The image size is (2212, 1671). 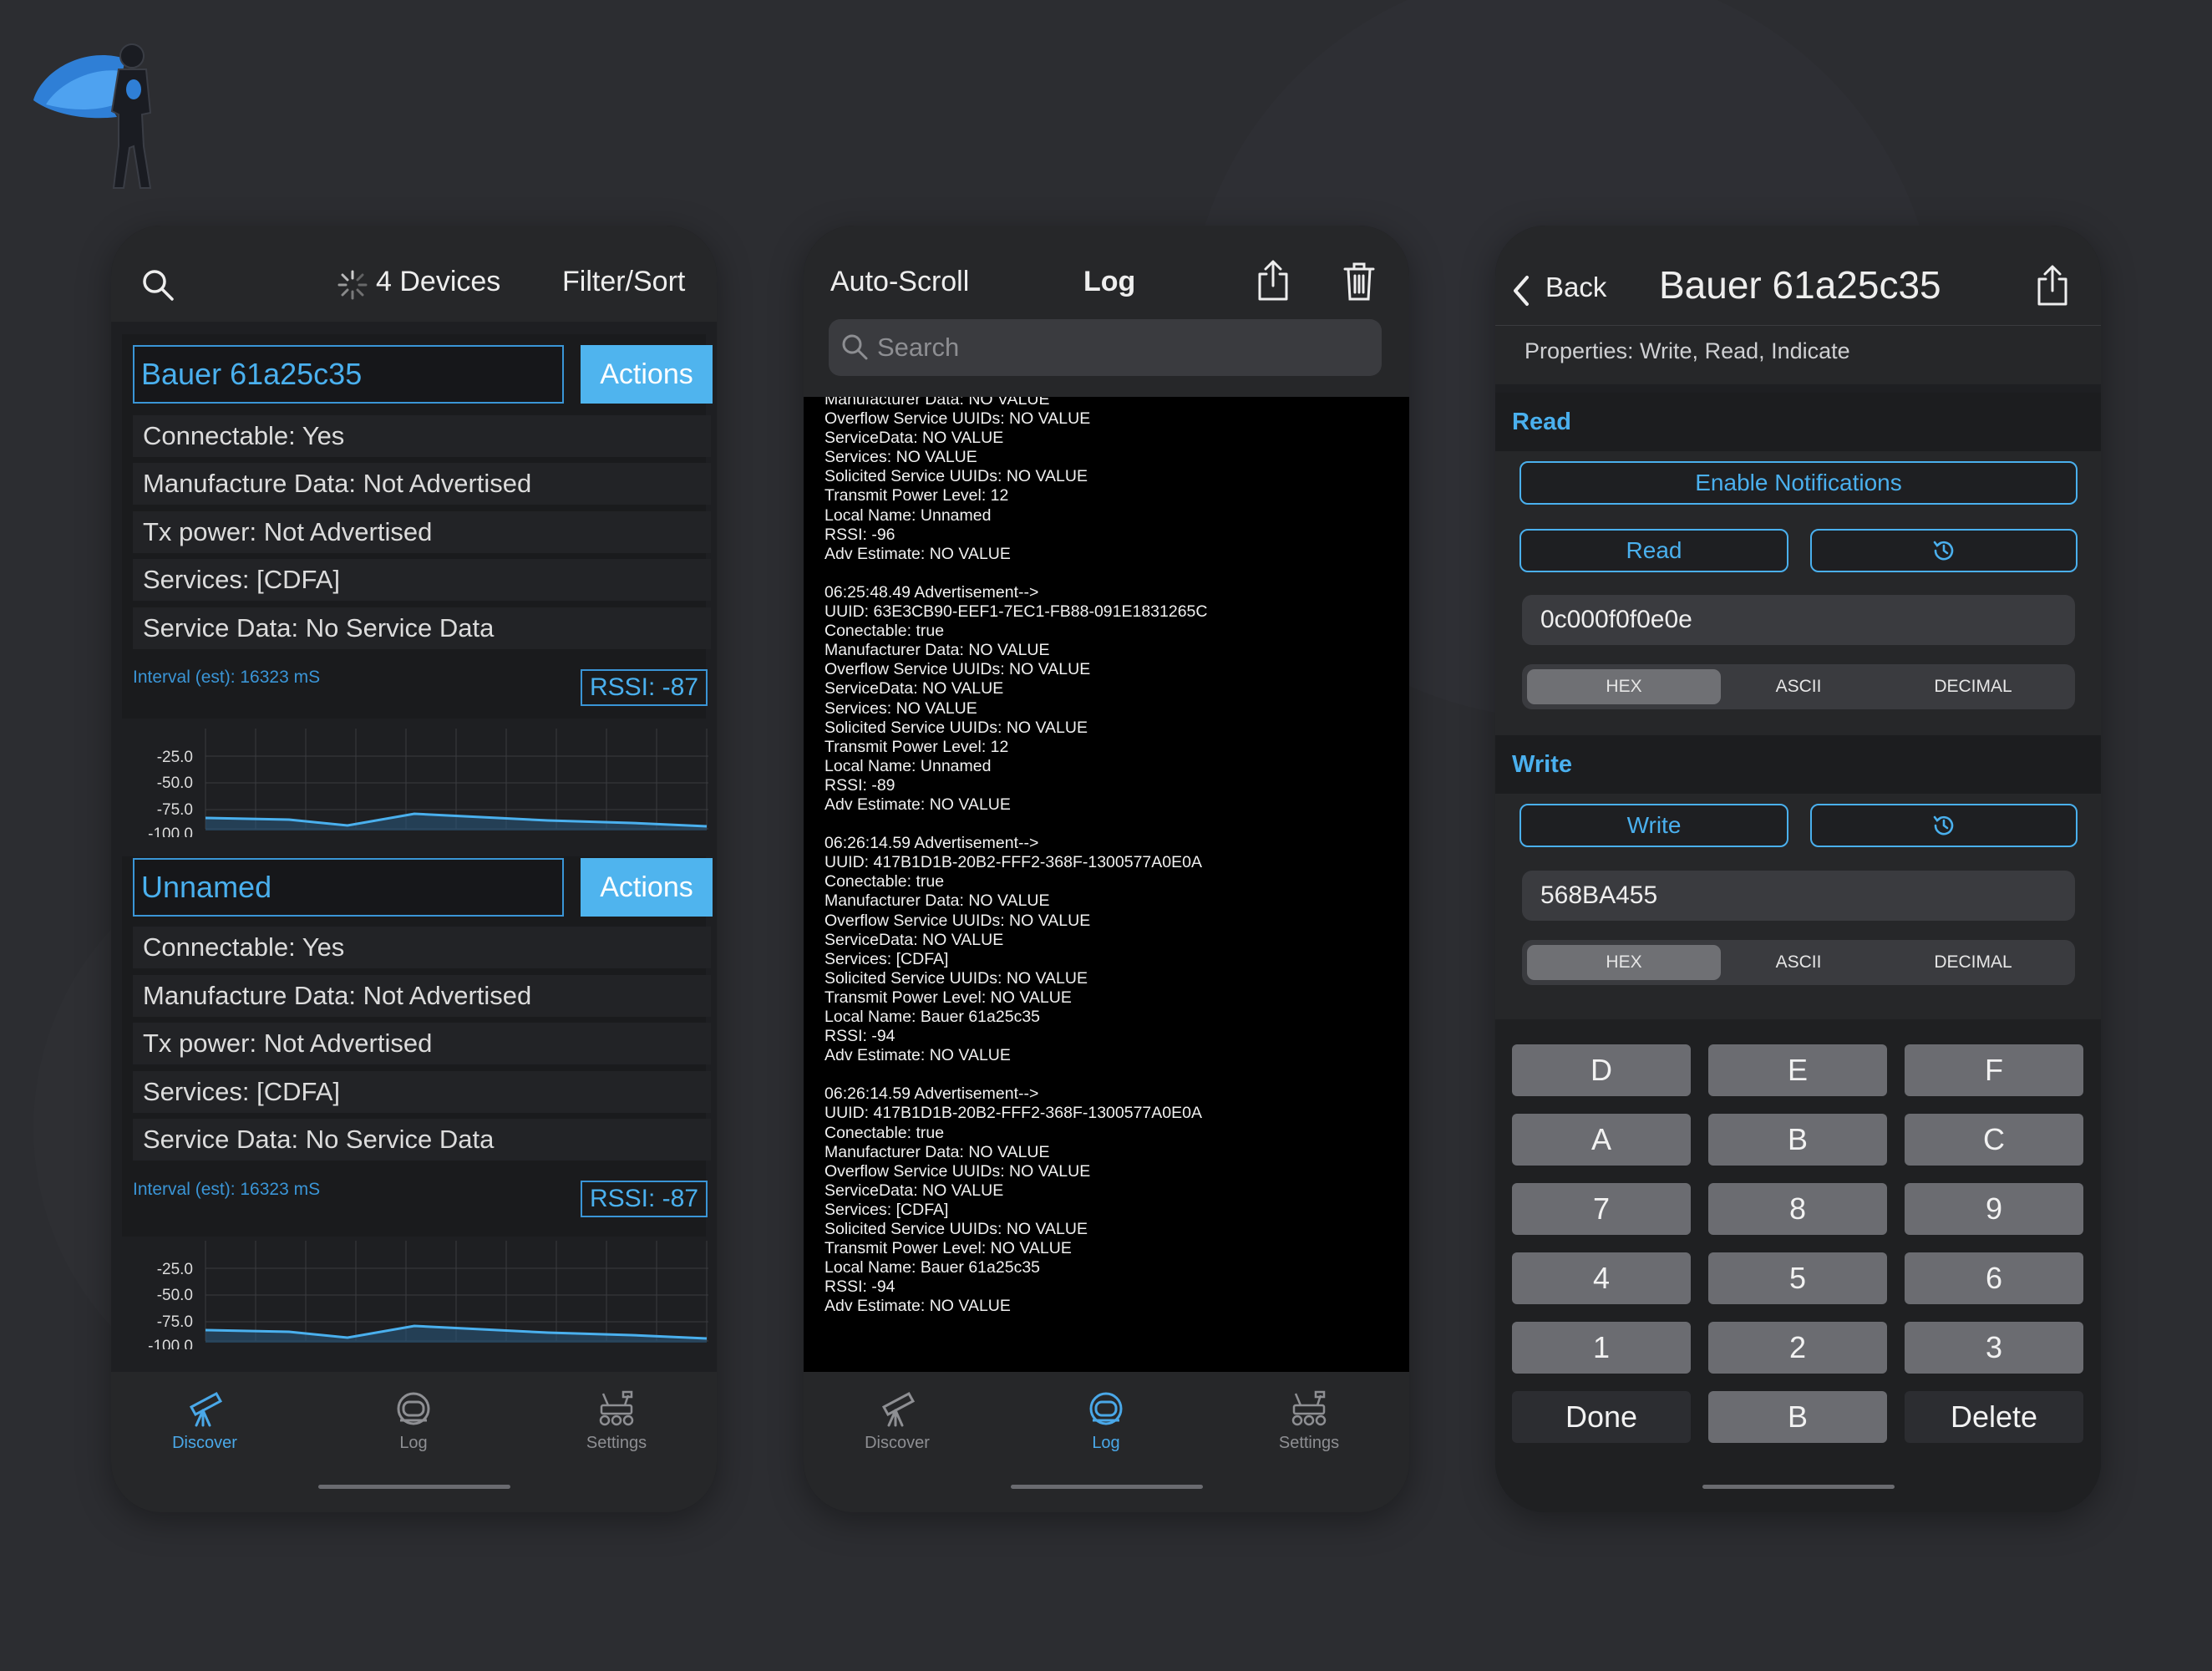 I want to click on done-key: Done, so click(x=1601, y=1417).